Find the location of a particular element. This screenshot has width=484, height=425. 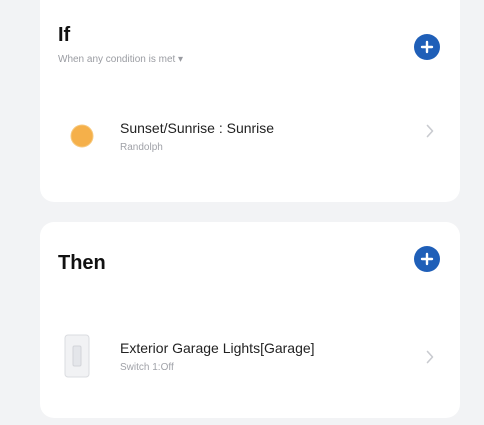

action-title: Exterior Garage Lights[Garage] is located at coordinates (217, 348).